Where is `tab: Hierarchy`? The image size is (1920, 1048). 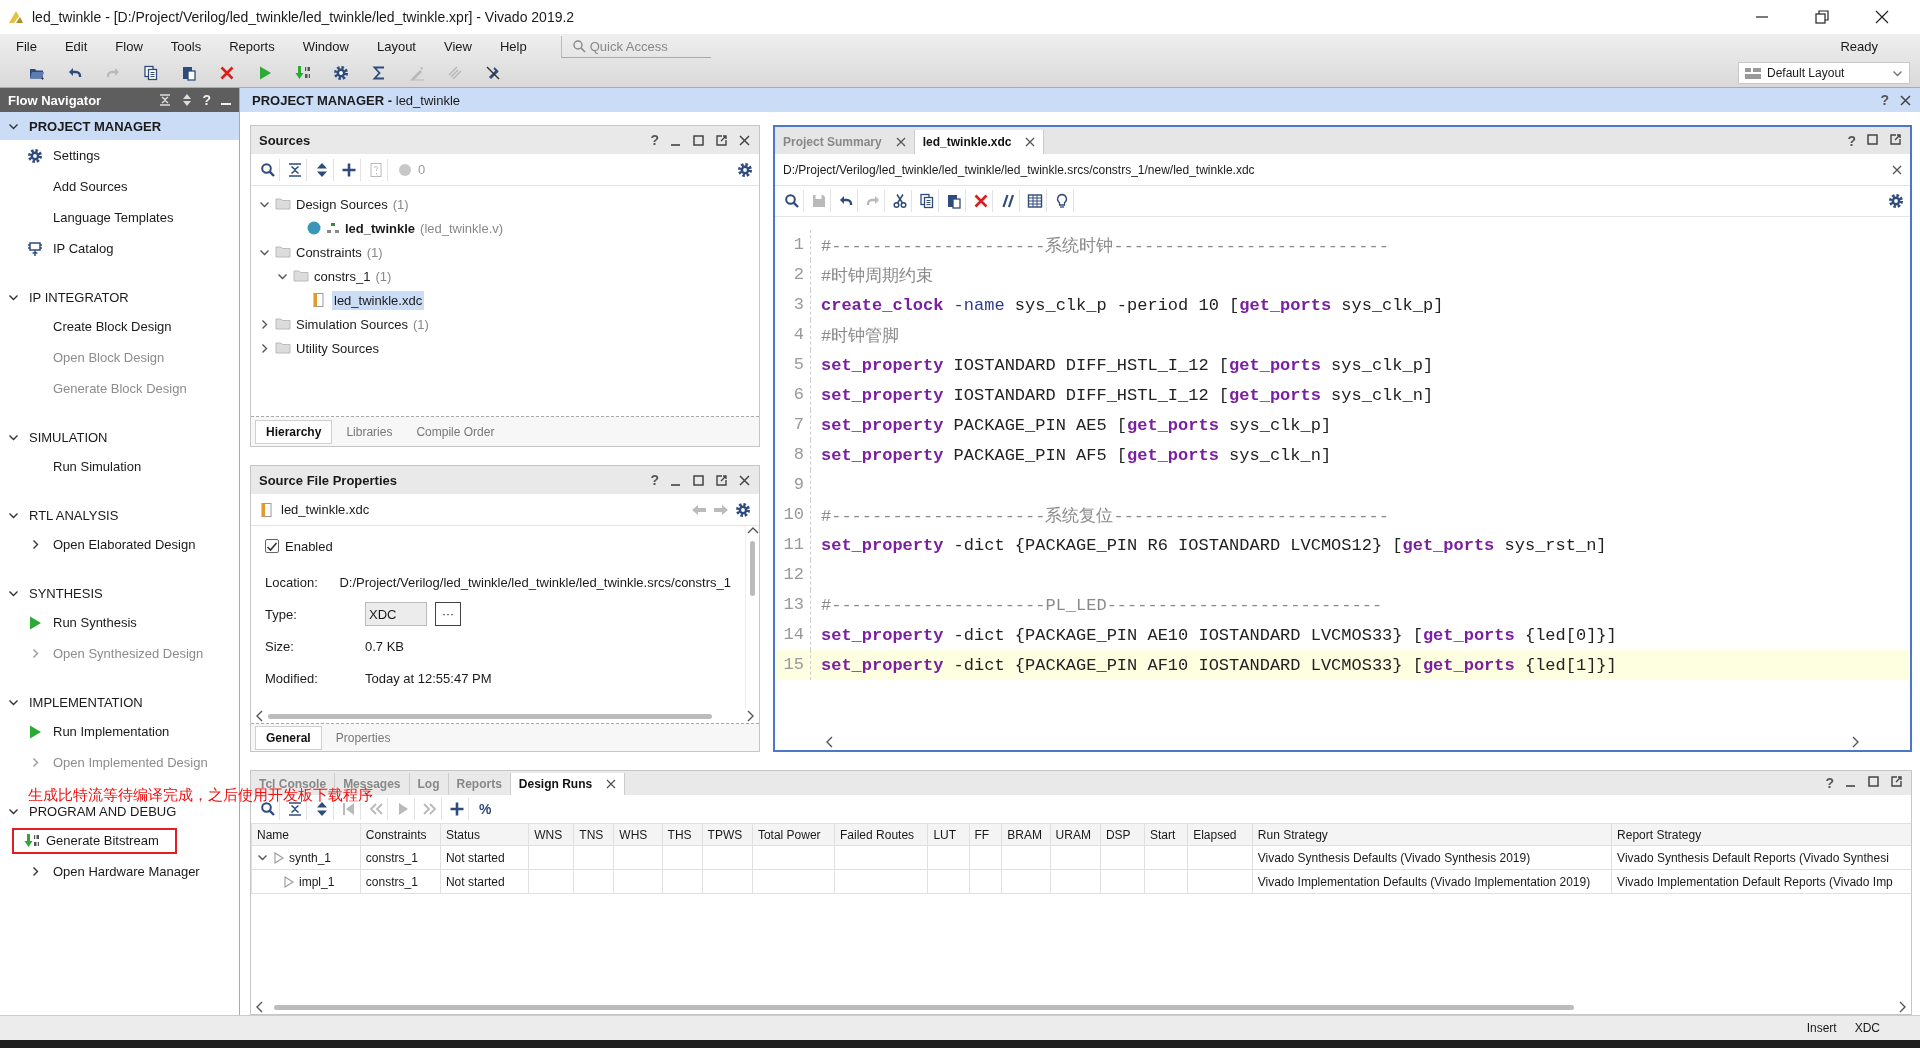 tab: Hierarchy is located at coordinates (294, 431).